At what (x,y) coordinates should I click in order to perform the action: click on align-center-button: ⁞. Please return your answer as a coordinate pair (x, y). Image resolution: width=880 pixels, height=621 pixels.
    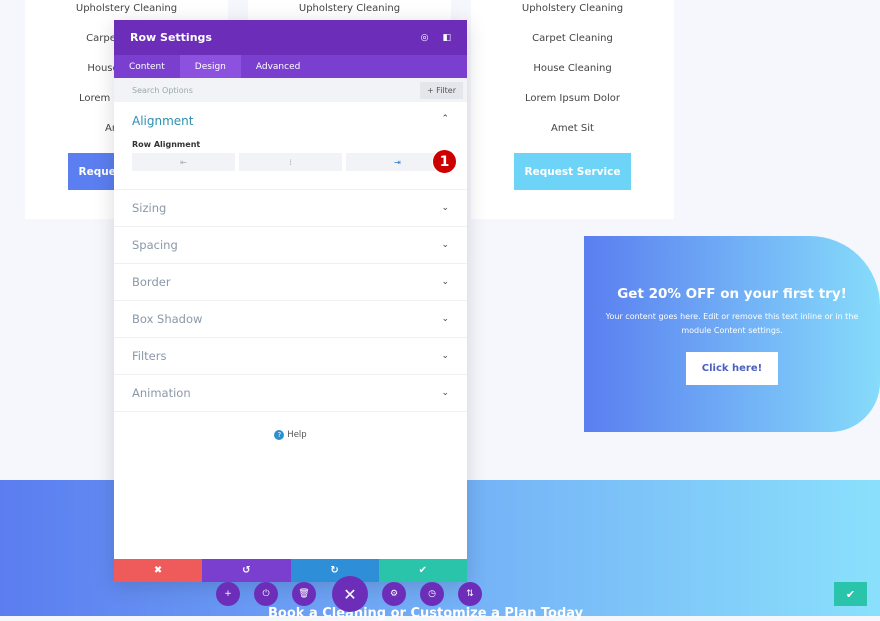
    Looking at the image, I should click on (290, 162).